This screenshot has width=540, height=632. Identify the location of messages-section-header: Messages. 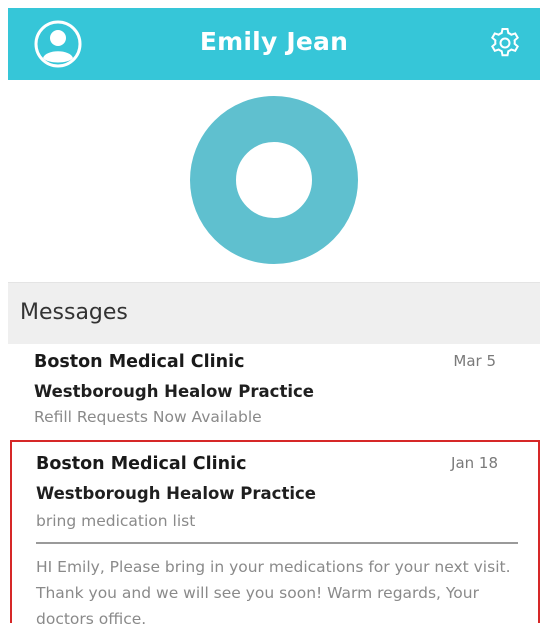
(274, 313).